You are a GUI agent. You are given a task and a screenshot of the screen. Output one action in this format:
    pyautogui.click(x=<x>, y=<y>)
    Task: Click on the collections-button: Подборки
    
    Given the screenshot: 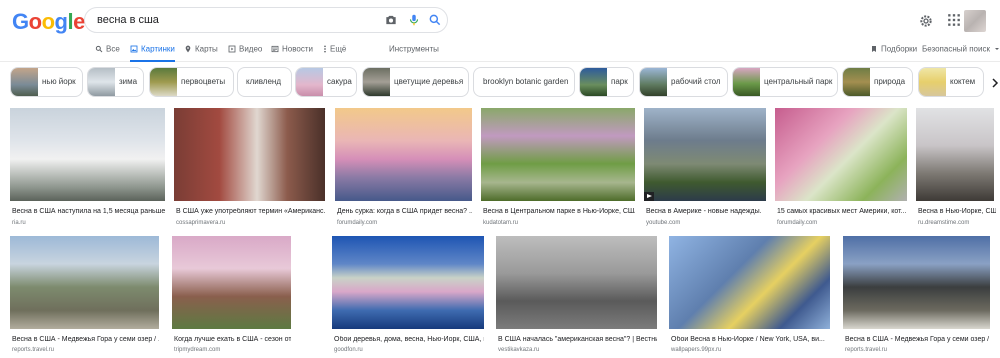 What is the action you would take?
    pyautogui.click(x=893, y=53)
    